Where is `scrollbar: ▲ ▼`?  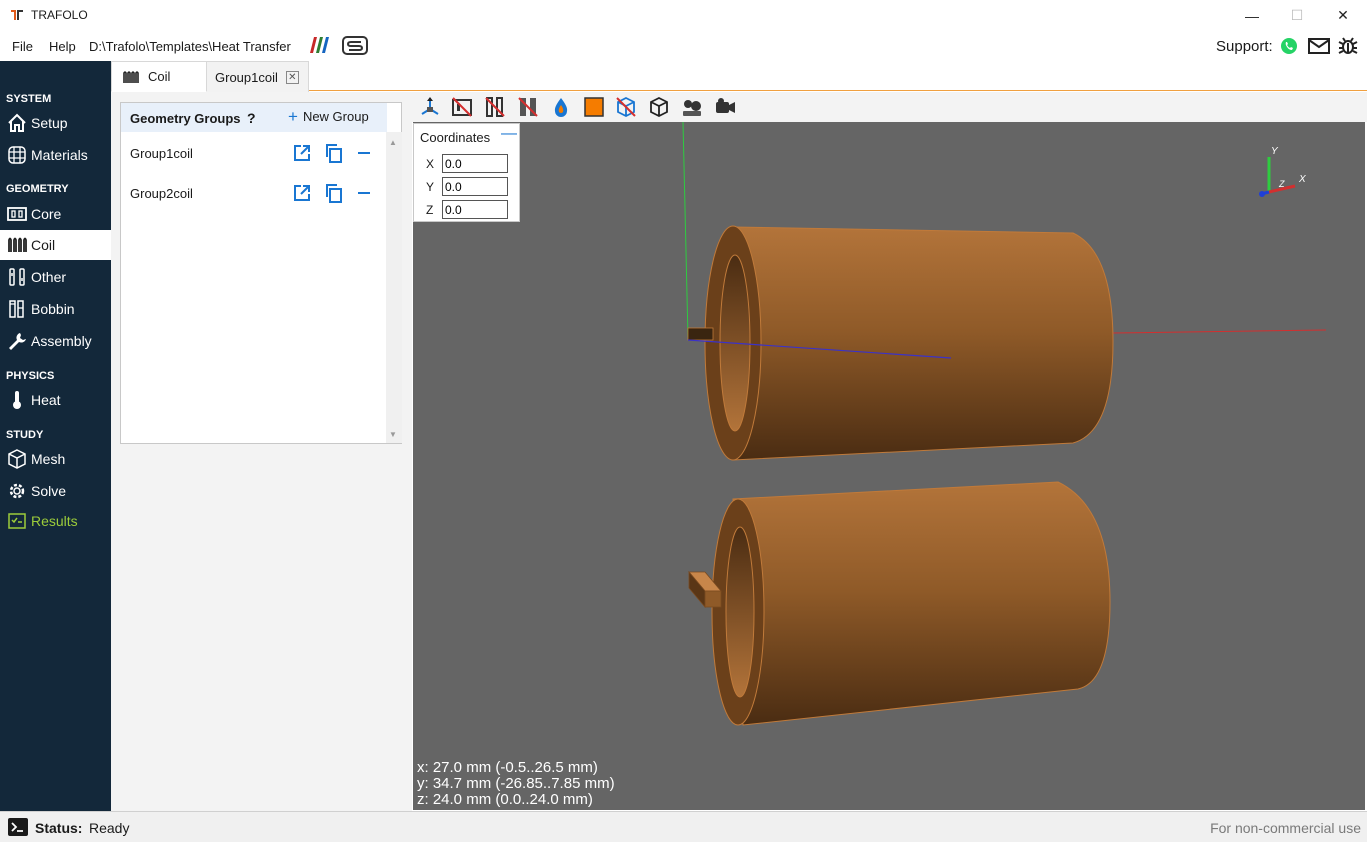
scrollbar: ▲ ▼ is located at coordinates (394, 287).